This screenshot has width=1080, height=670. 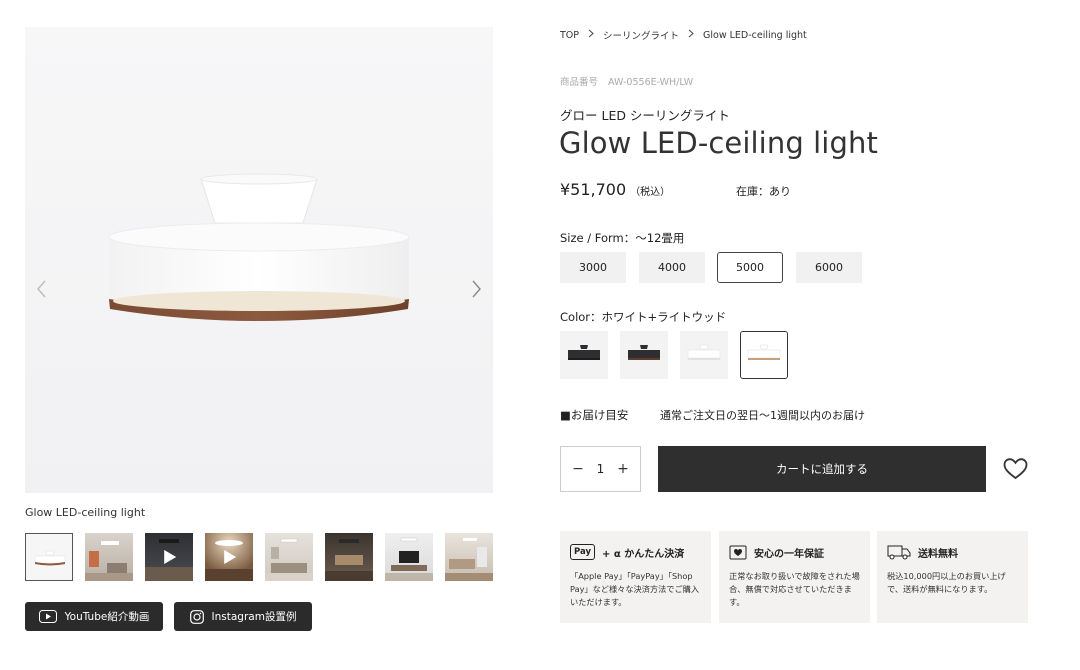 What do you see at coordinates (789, 554) in the screenshot?
I see `feature-warranty-title: 安心の一年保証` at bounding box center [789, 554].